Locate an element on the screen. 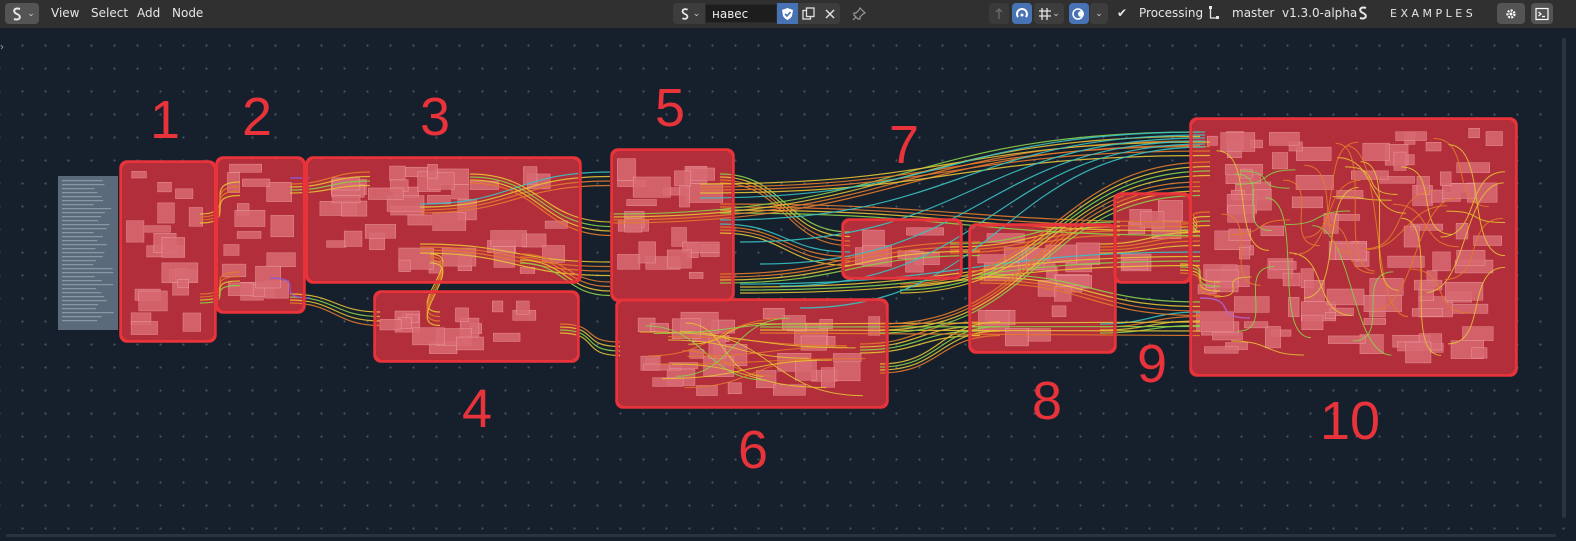  overlays-toggle-button is located at coordinates (1079, 13).